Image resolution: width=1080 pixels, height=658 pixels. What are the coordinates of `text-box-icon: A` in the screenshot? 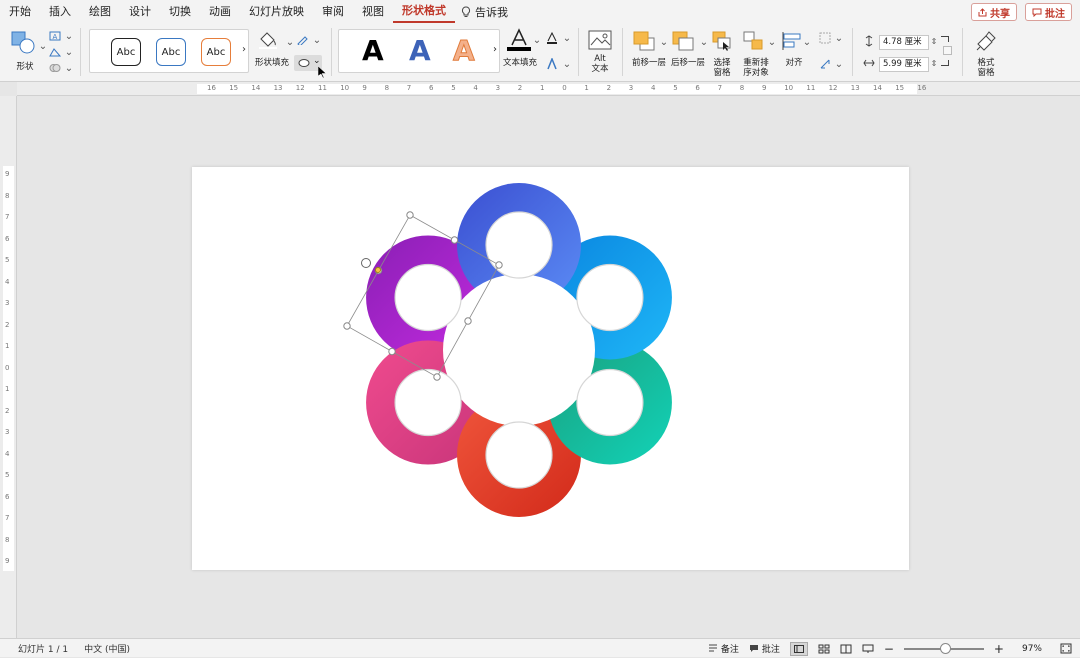 It's located at (55, 36).